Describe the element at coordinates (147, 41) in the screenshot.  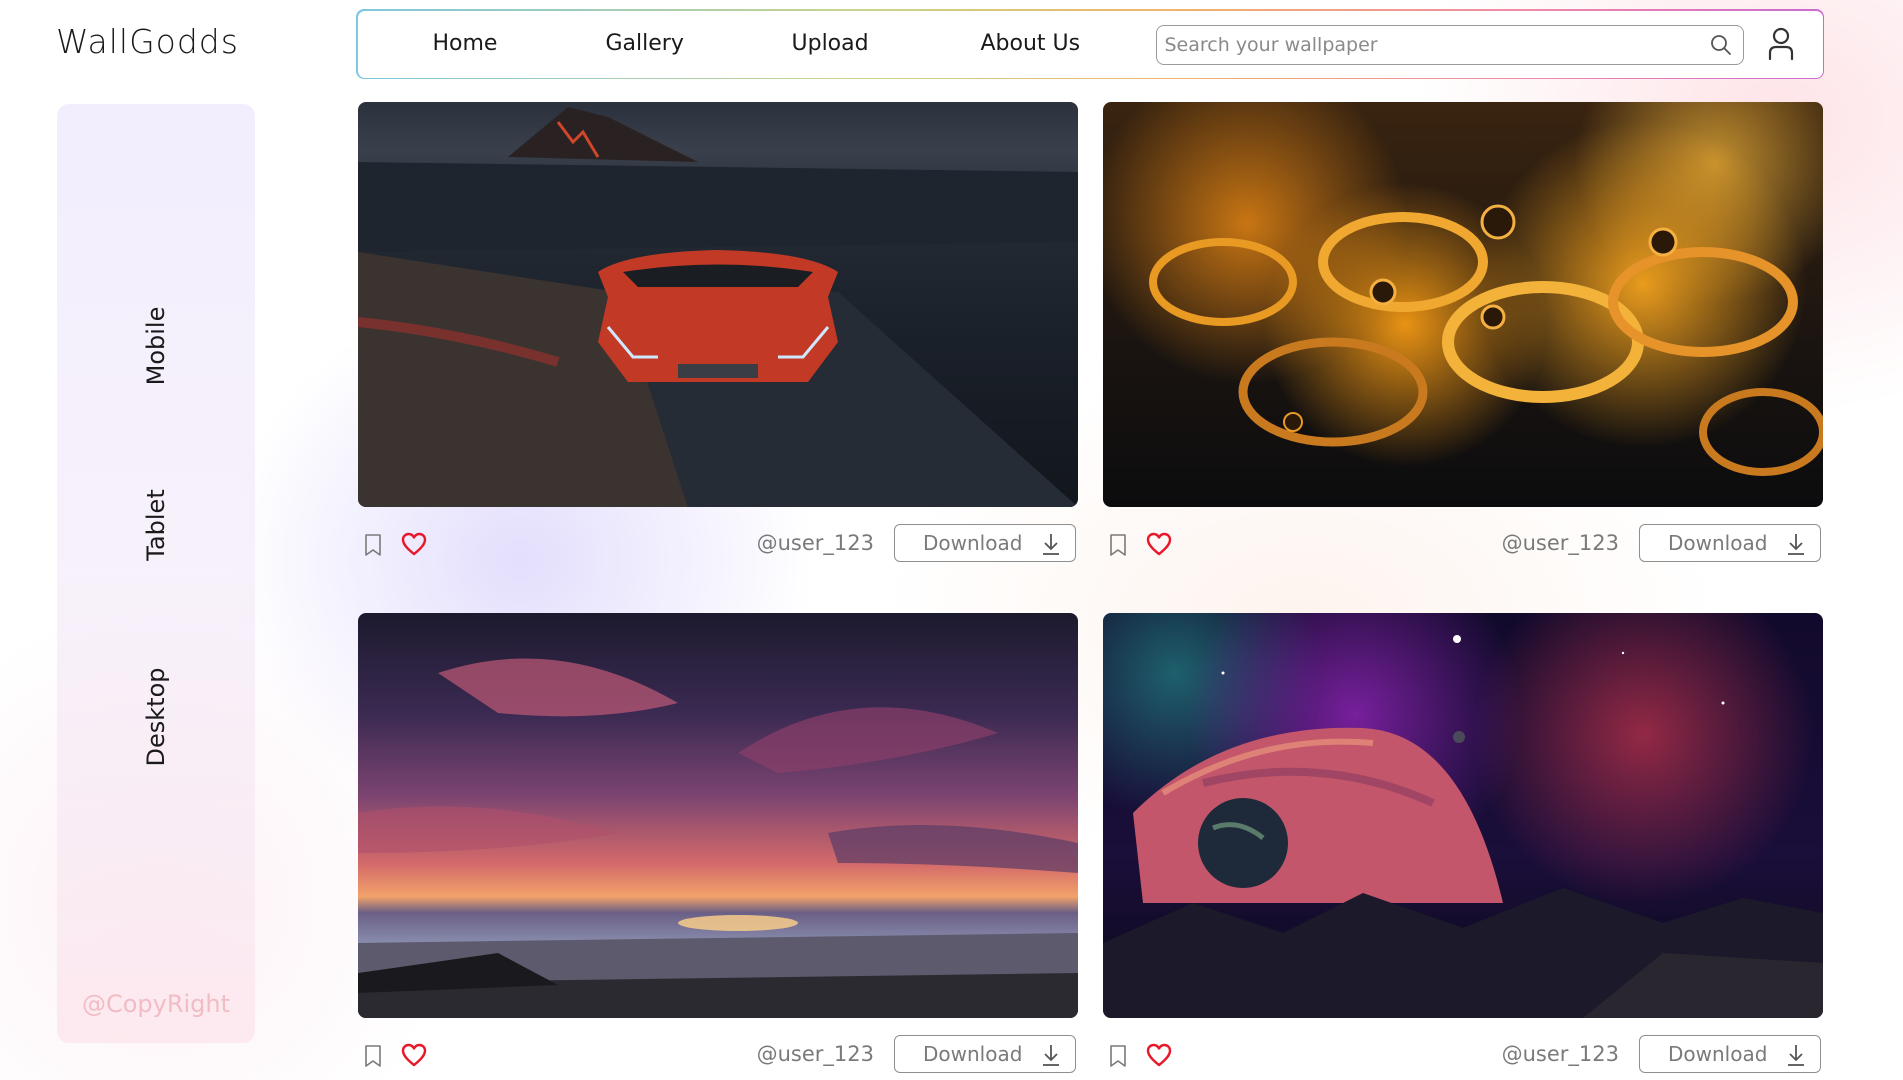
I see `brand-logo: WallGodds` at that location.